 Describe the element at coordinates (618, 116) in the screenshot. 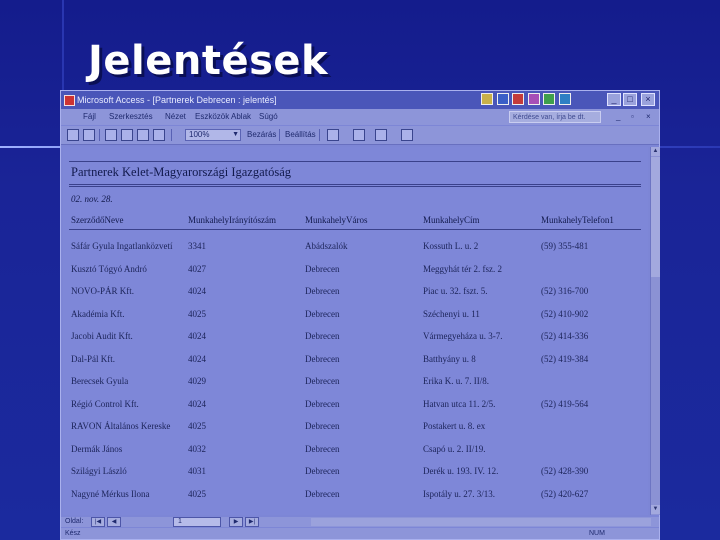

I see `menu-minimize-button: _` at that location.